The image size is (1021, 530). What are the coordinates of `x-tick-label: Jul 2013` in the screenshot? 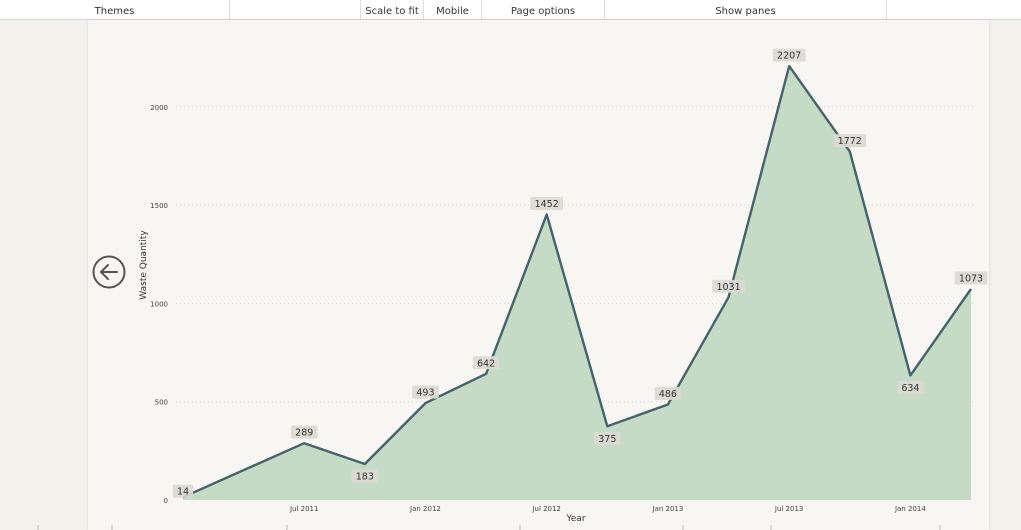 It's located at (789, 509).